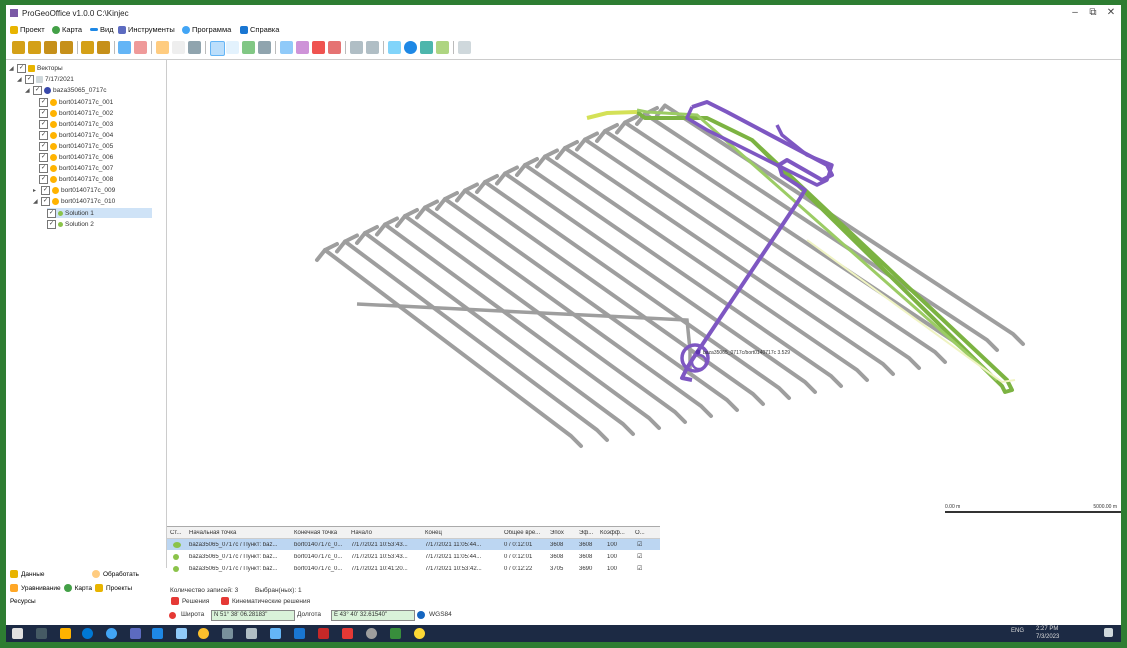 The image size is (1127, 648). What do you see at coordinates (410, 47) in the screenshot?
I see `circle-icon` at bounding box center [410, 47].